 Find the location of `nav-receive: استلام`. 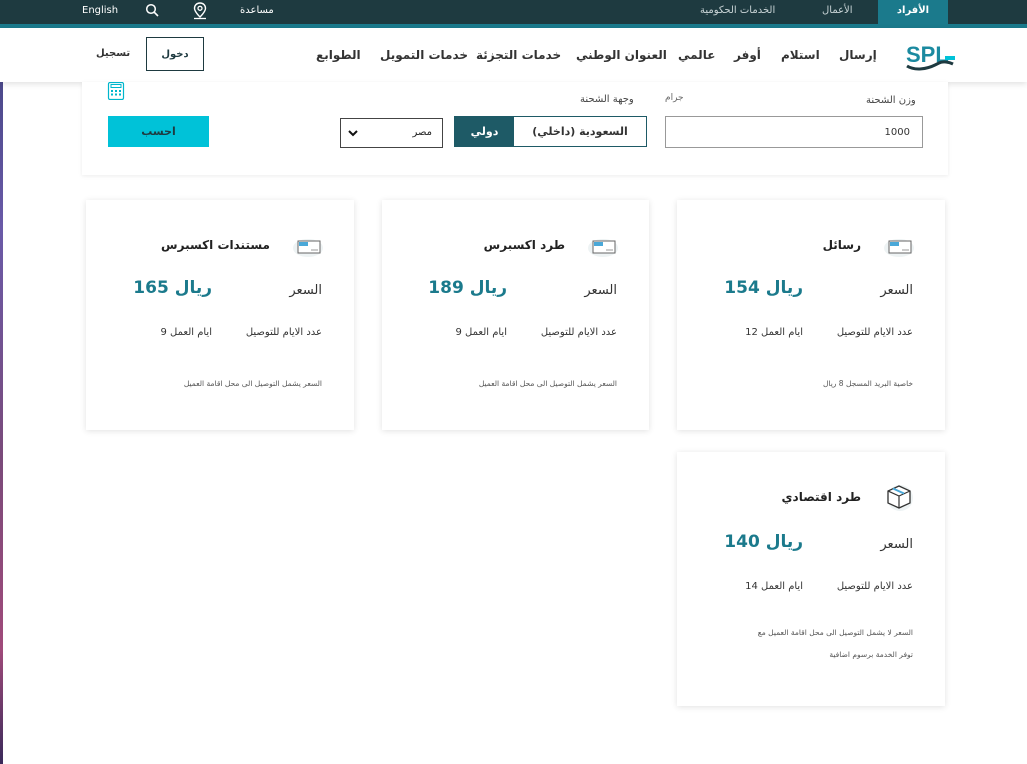

nav-receive: استلام is located at coordinates (800, 55).